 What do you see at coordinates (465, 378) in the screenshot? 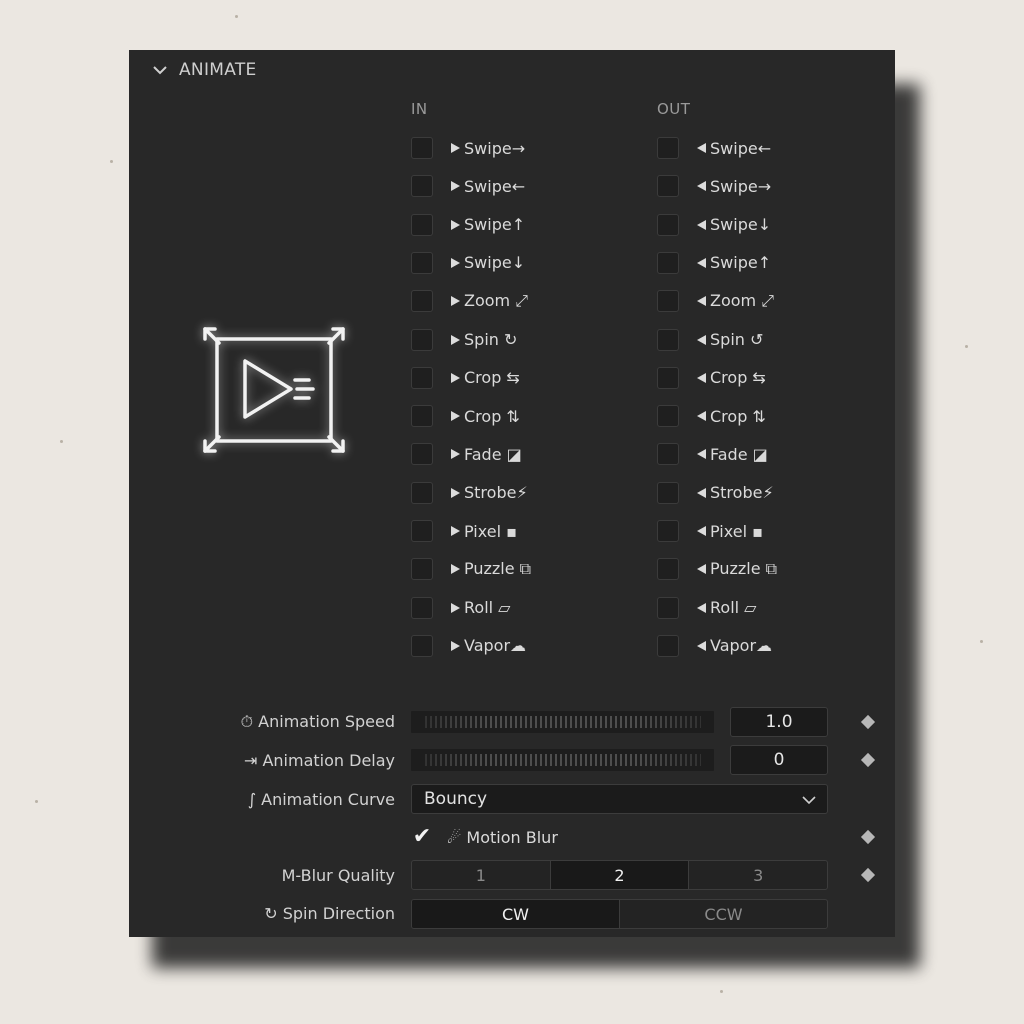
I see `in-option-row: Crop ⇆` at bounding box center [465, 378].